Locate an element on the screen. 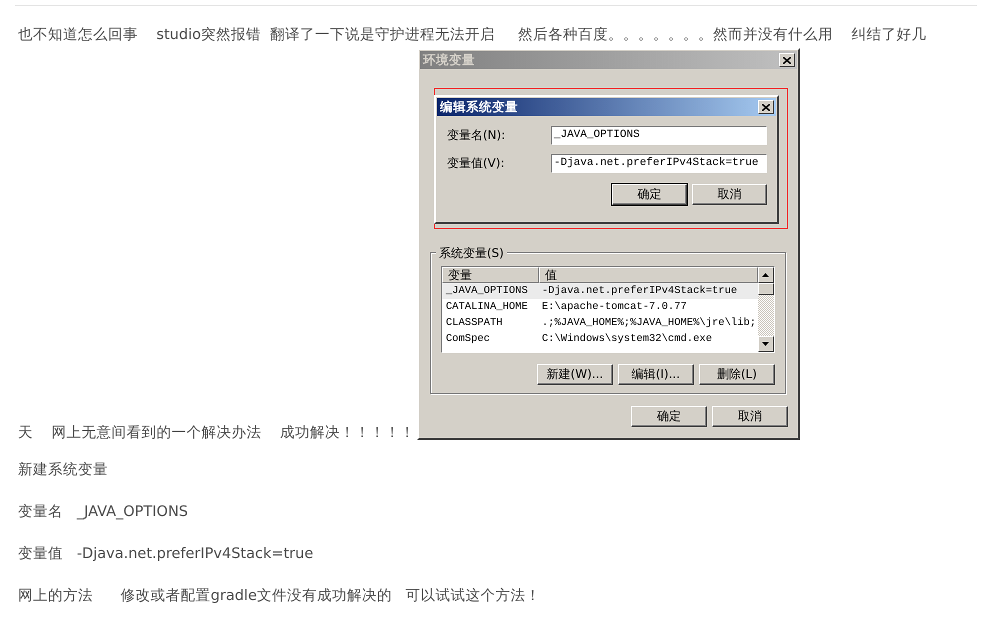 This screenshot has width=983, height=636. group-title: 系统变量(S) is located at coordinates (471, 253).